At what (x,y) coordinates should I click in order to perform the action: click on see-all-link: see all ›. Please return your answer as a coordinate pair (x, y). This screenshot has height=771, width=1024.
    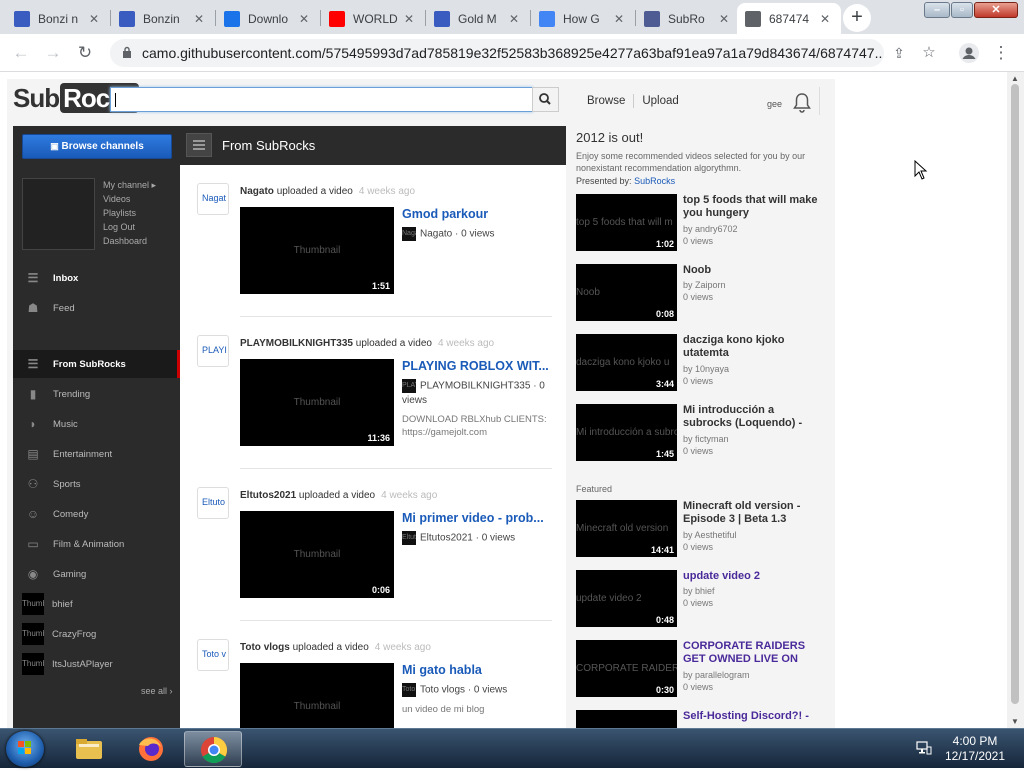
    Looking at the image, I should click on (157, 691).